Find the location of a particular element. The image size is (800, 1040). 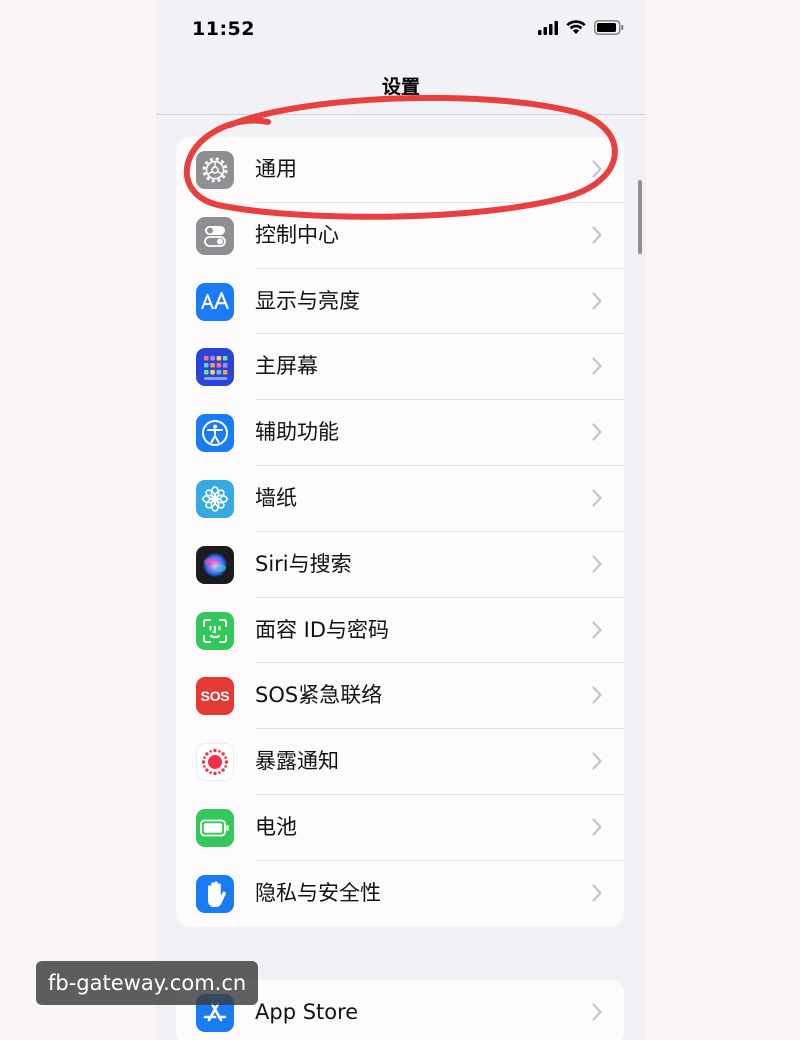

cellular-signal-icon is located at coordinates (548, 27).